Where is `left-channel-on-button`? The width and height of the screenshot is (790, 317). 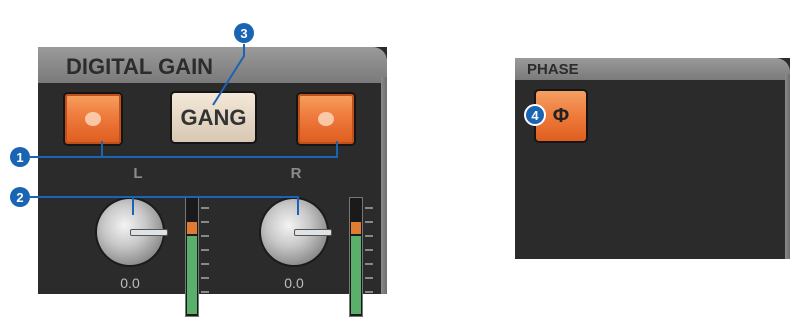
left-channel-on-button is located at coordinates (93, 119).